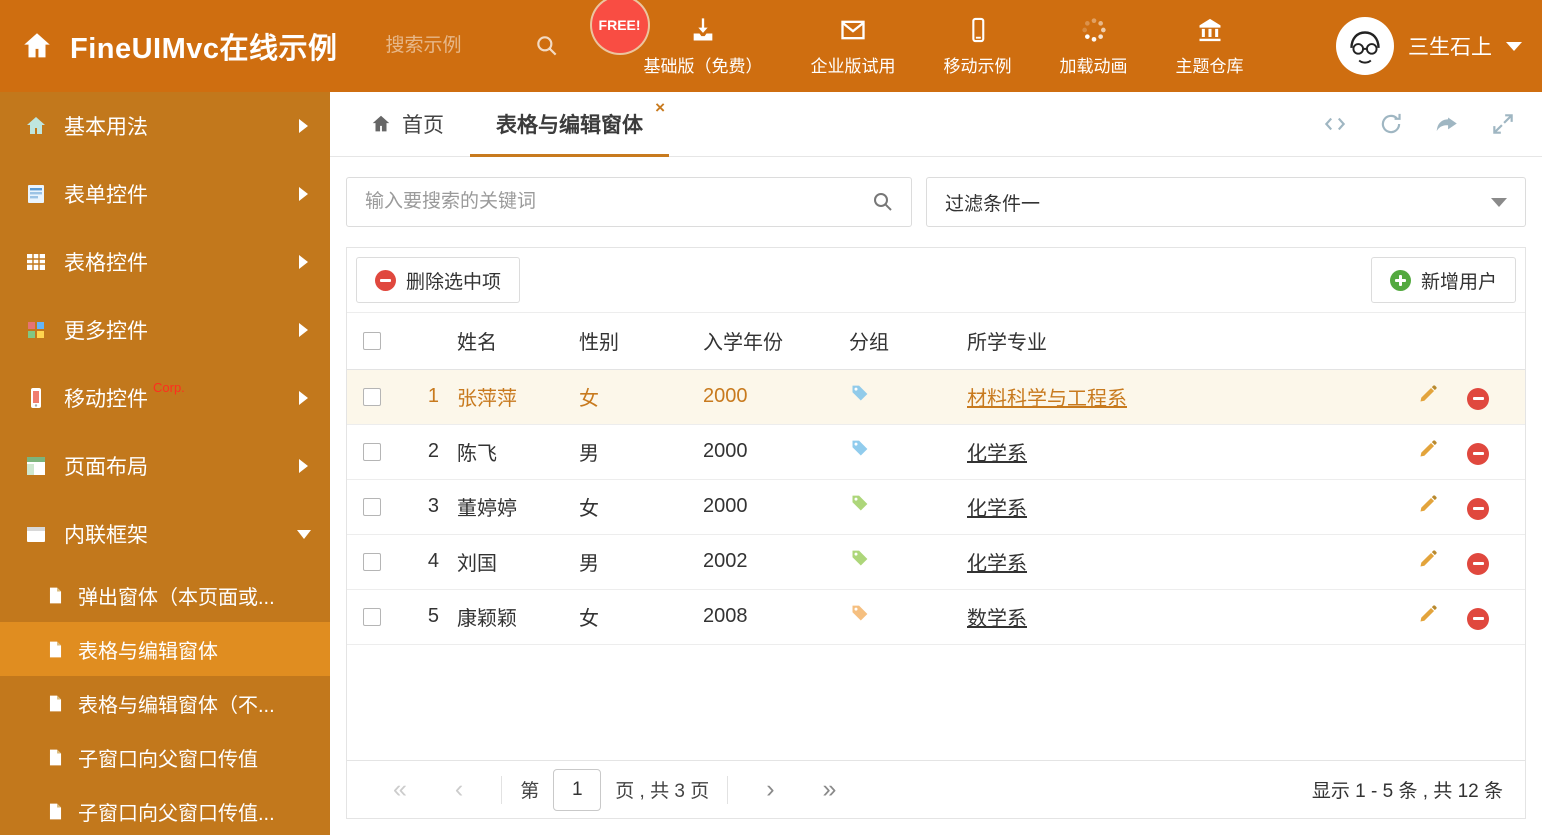  What do you see at coordinates (165, 466) in the screenshot?
I see `sidebar-item-page-layout: 页面布局` at bounding box center [165, 466].